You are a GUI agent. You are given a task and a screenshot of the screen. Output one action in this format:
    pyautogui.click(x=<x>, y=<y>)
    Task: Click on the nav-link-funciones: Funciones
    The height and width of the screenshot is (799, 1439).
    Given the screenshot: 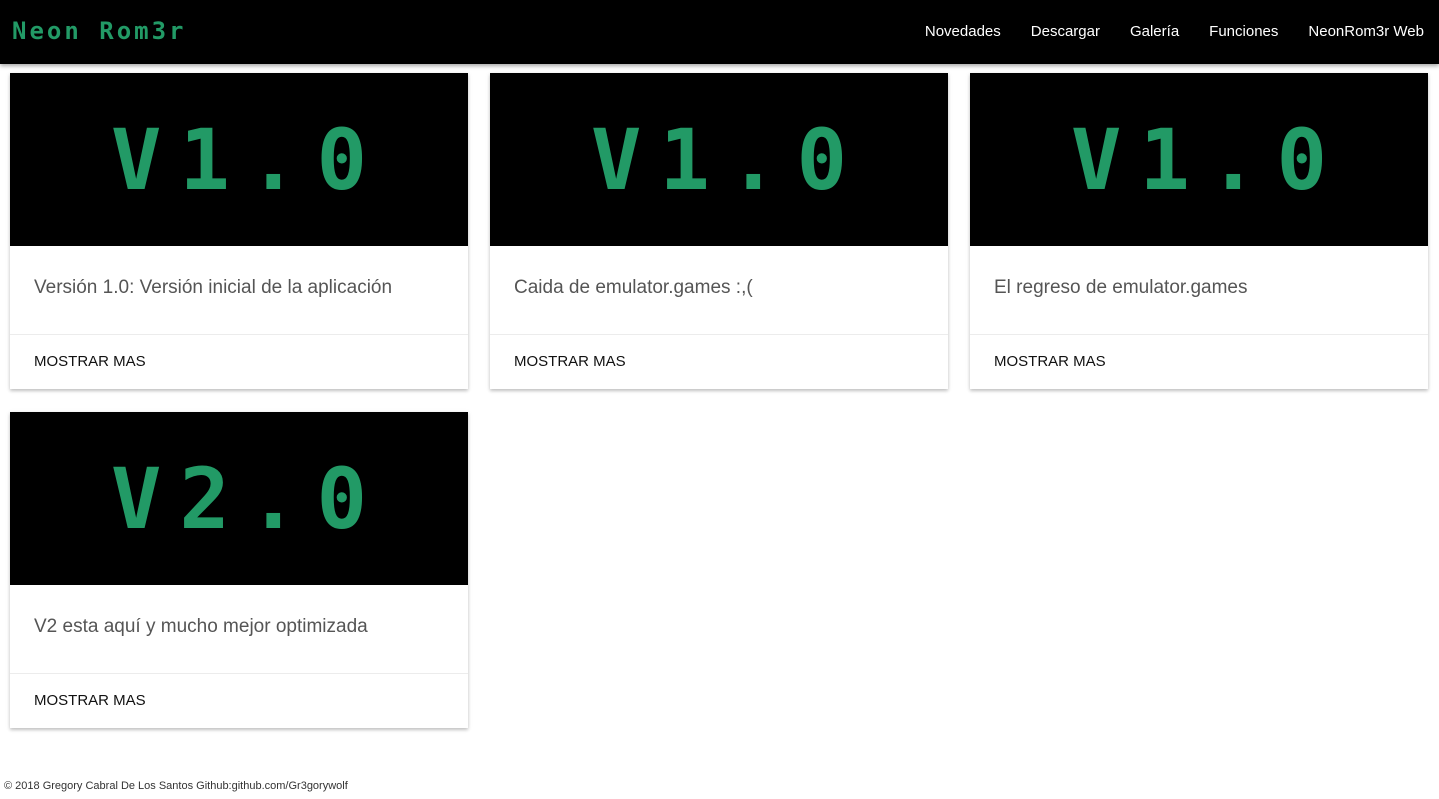 What is the action you would take?
    pyautogui.click(x=1243, y=32)
    